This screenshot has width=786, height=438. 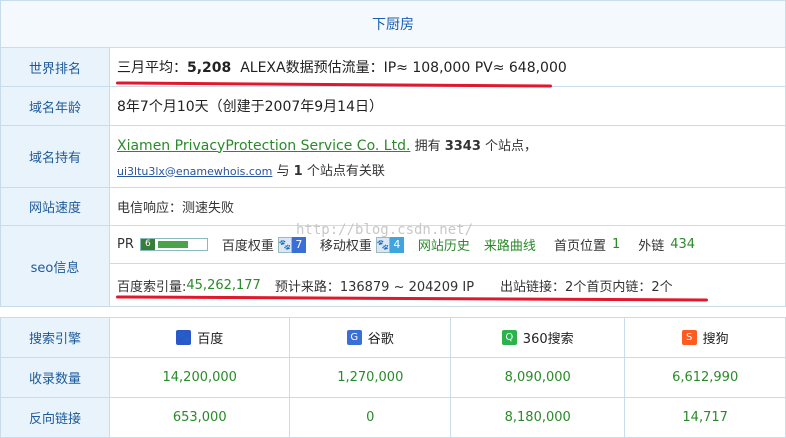 I want to click on index-value: 45,262,177, so click(x=223, y=285).